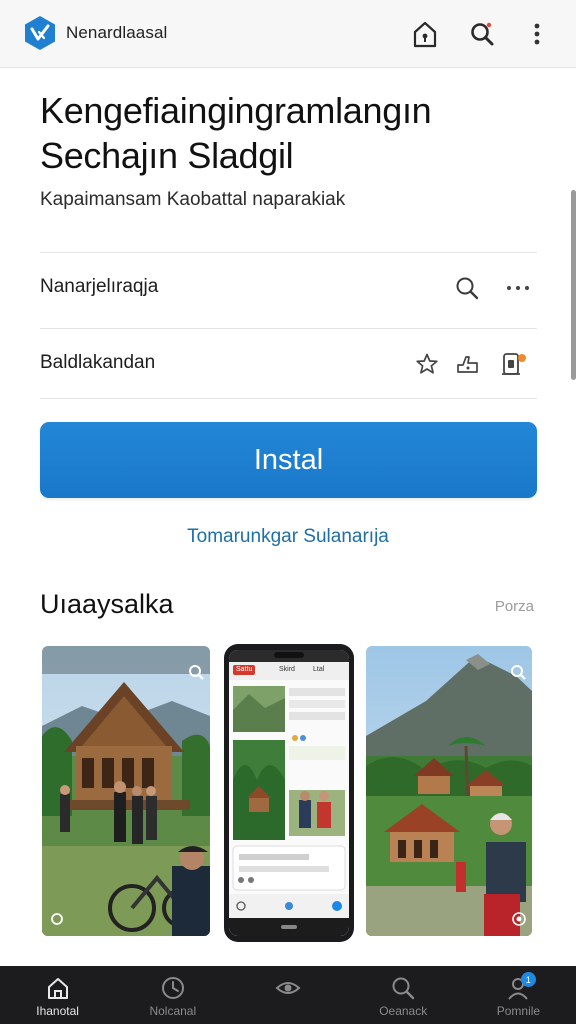 The width and height of the screenshot is (576, 1024). Describe the element at coordinates (514, 606) in the screenshot. I see `section-more-link: Porza` at that location.